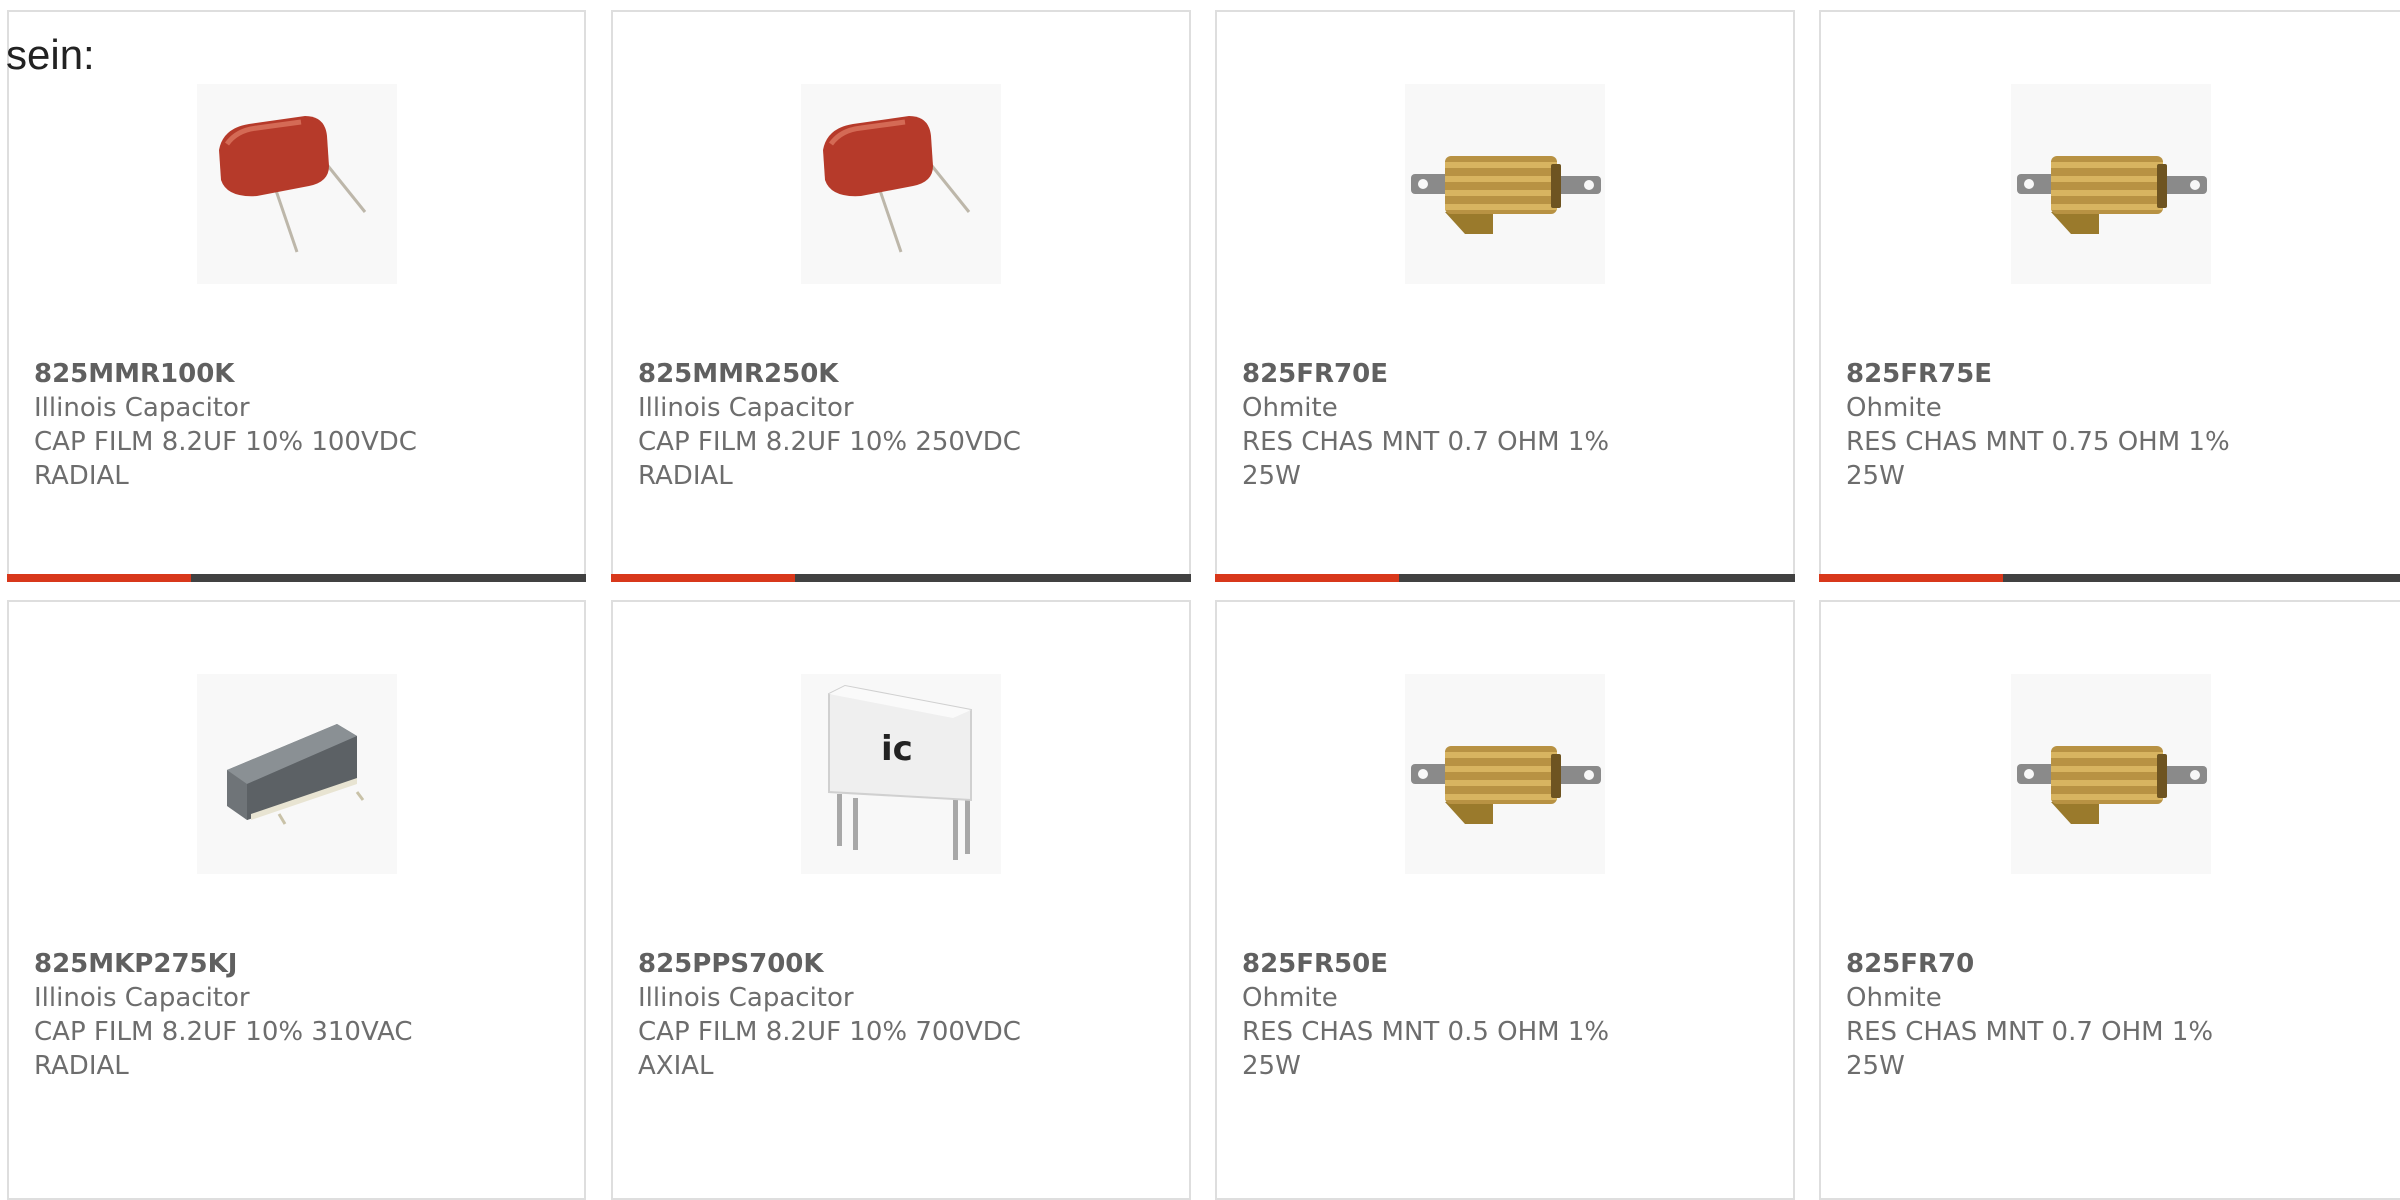  Describe the element at coordinates (2096, 964) in the screenshot. I see `part-number: 825FR70` at that location.